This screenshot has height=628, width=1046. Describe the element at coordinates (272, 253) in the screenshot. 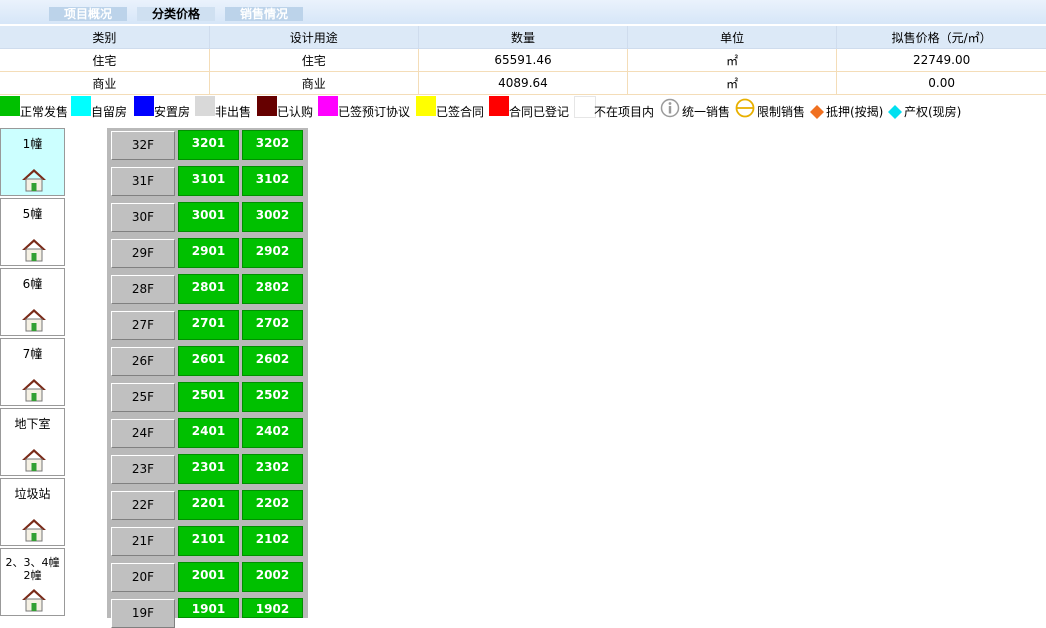

I see `unit-cell: 2902` at that location.